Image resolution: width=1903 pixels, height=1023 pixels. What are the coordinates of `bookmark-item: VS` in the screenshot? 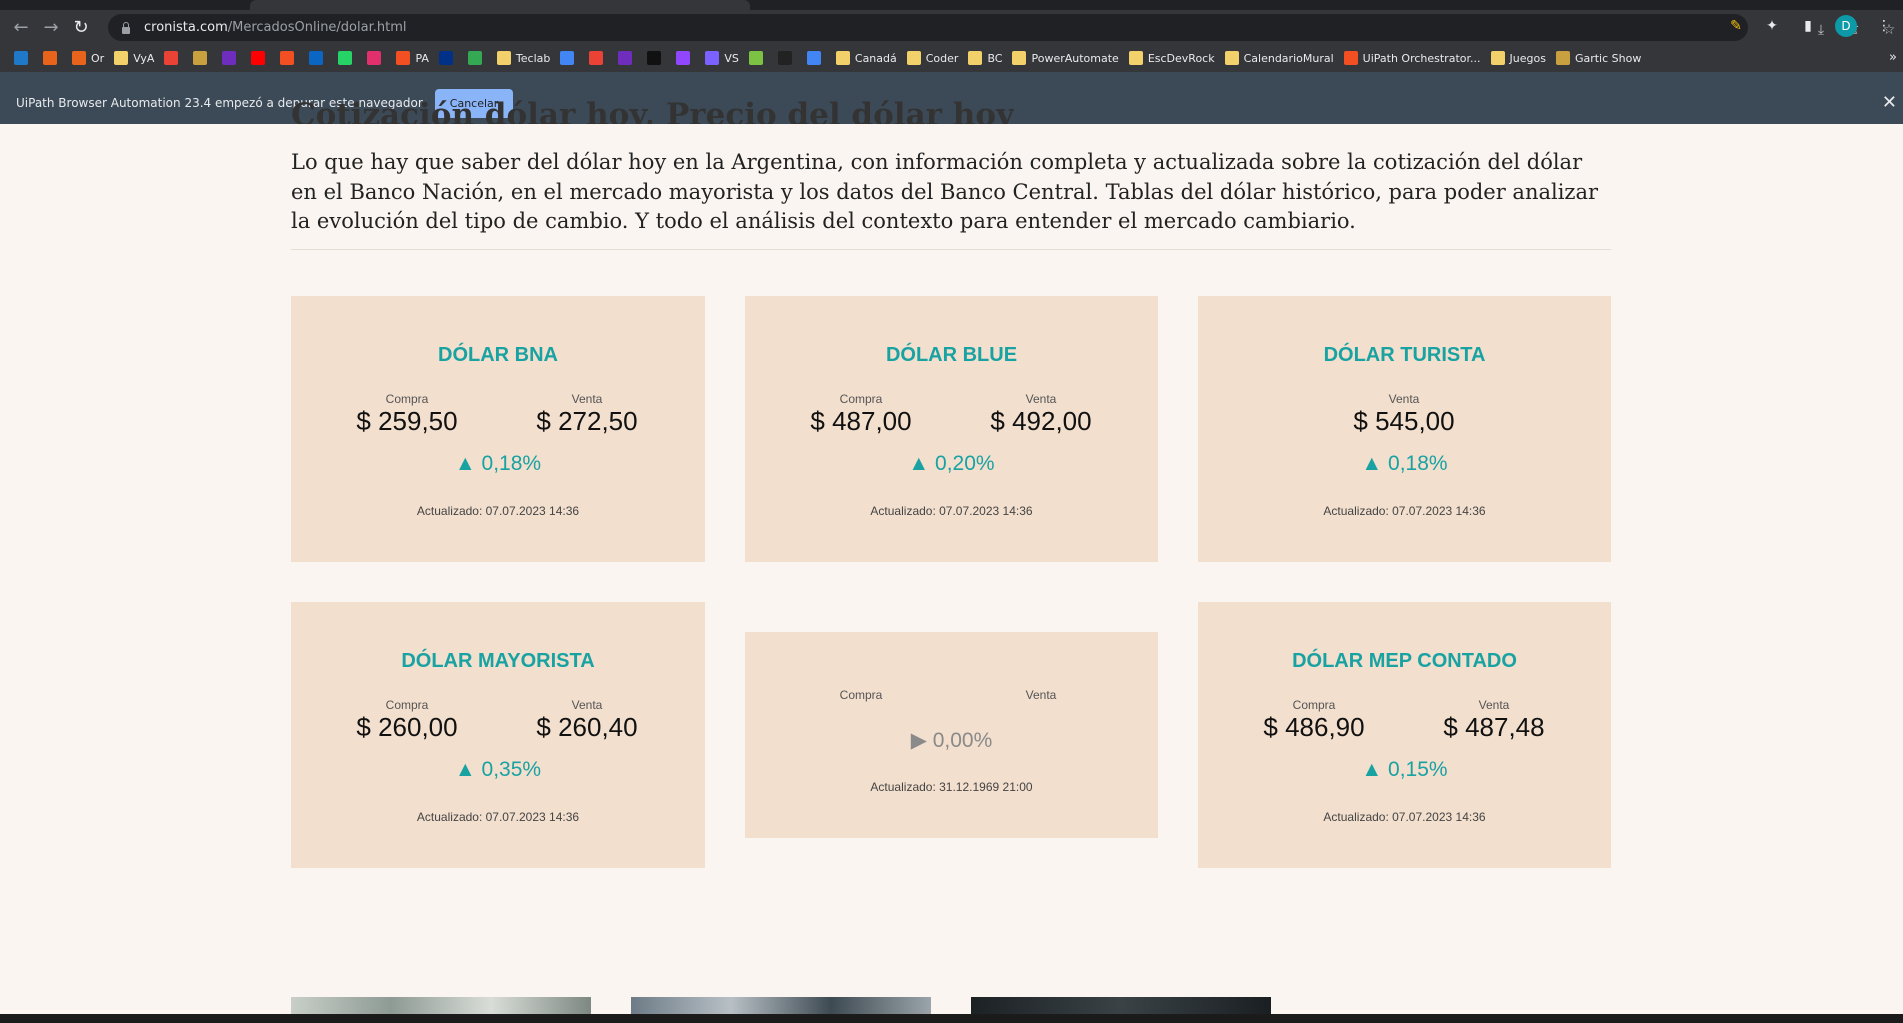 It's located at (722, 58).